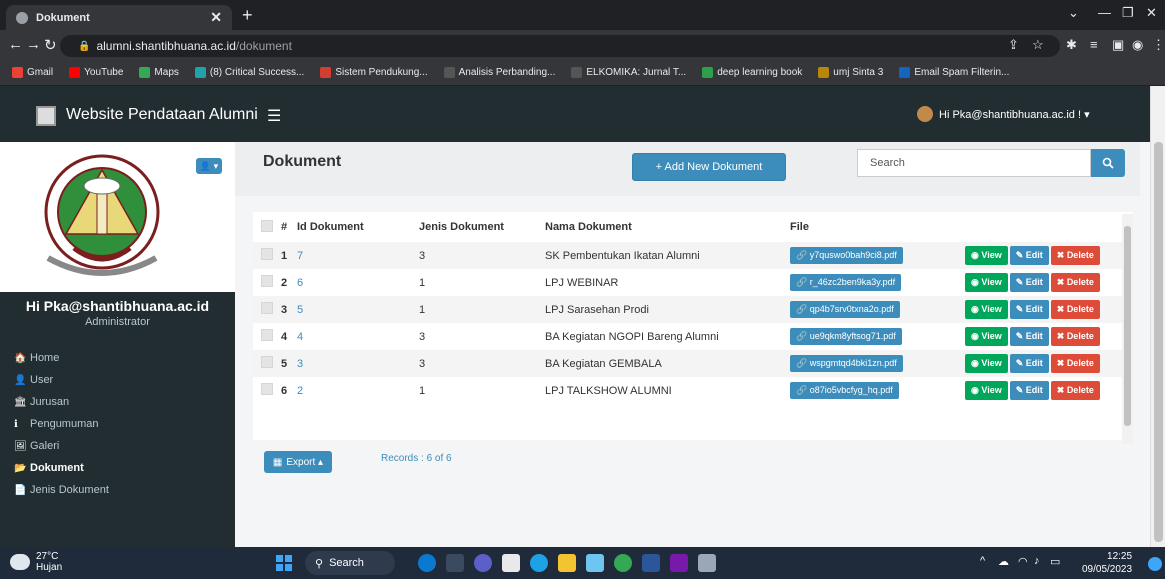 The height and width of the screenshot is (579, 1165). I want to click on page-scrollbar, so click(1157, 316).